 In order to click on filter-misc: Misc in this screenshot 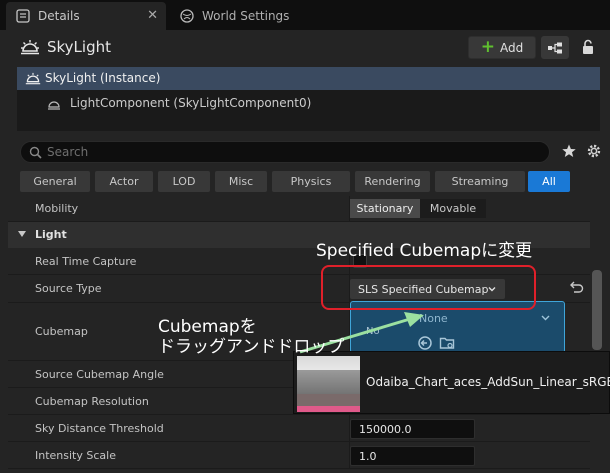, I will do `click(241, 181)`.